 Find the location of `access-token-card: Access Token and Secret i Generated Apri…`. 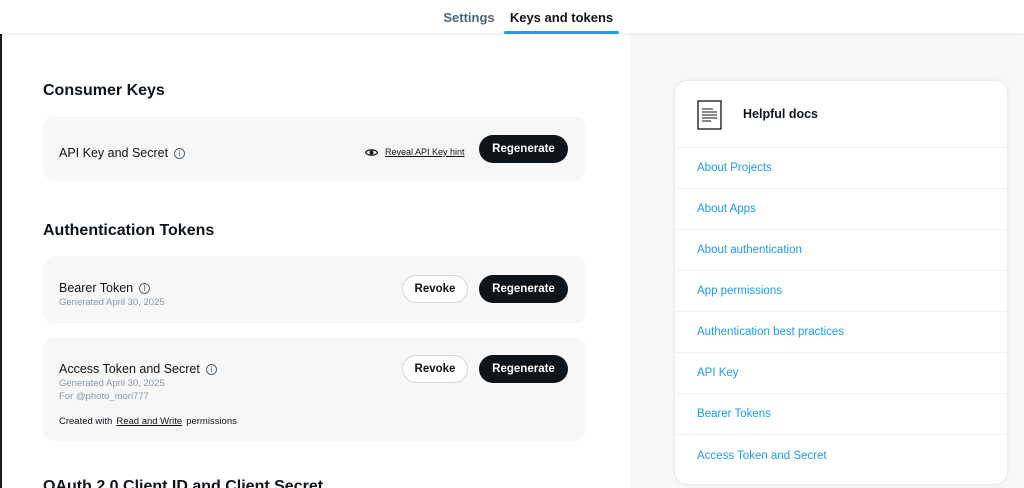

access-token-card: Access Token and Secret i Generated Apri… is located at coordinates (314, 389).